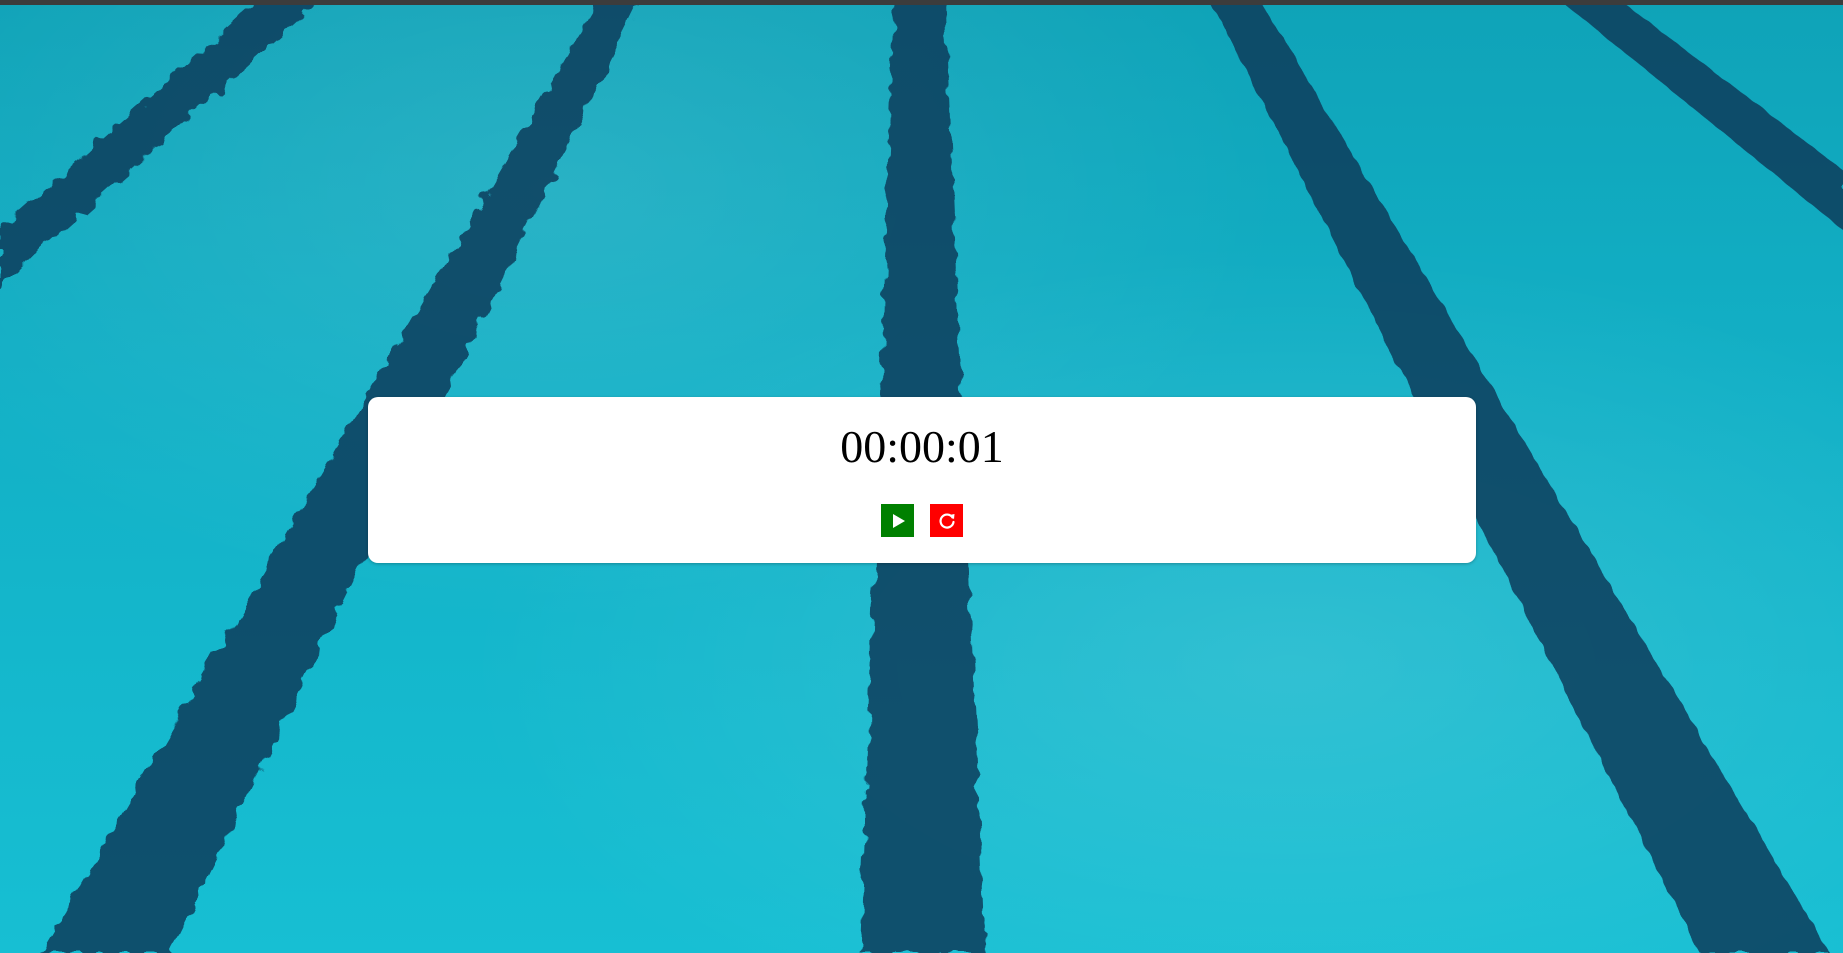 This screenshot has width=1843, height=953. I want to click on reset-button, so click(946, 520).